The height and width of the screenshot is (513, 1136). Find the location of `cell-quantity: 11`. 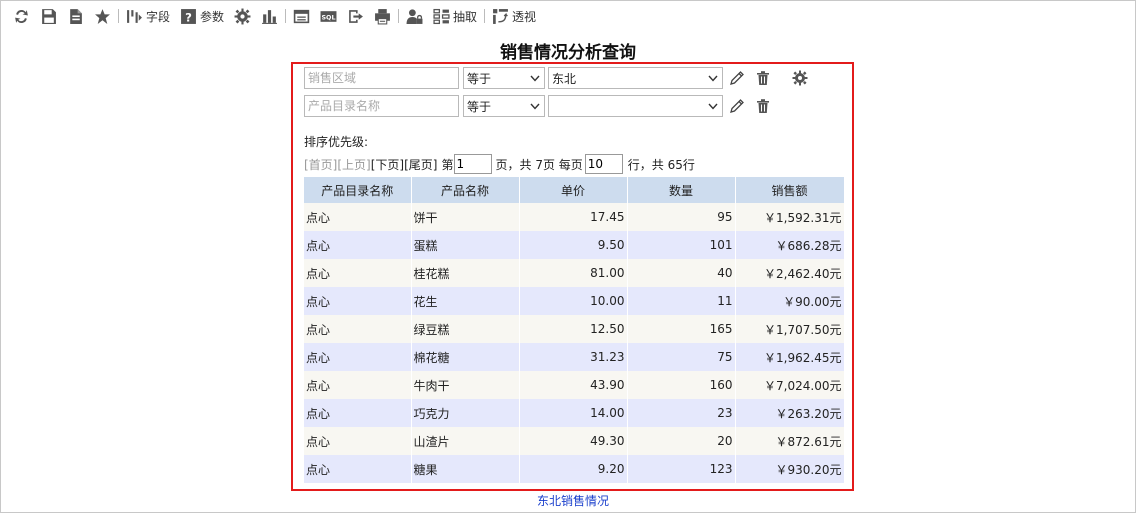

cell-quantity: 11 is located at coordinates (681, 301).